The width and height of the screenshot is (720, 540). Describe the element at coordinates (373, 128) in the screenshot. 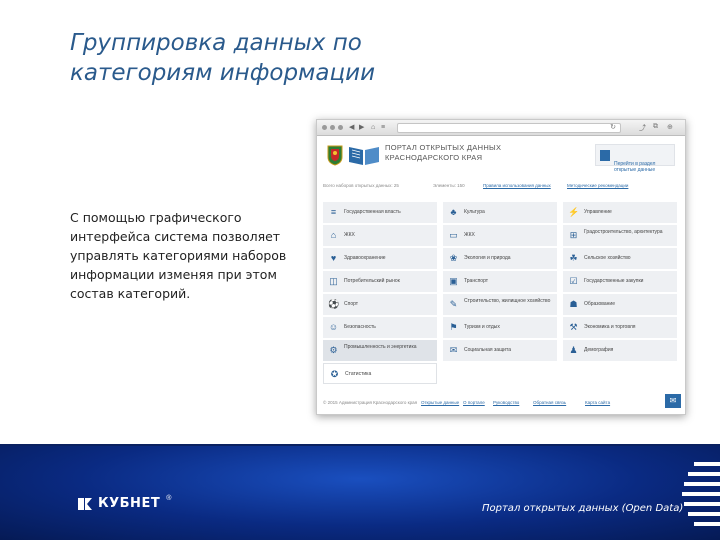

I see `home-icon: ⌂` at that location.